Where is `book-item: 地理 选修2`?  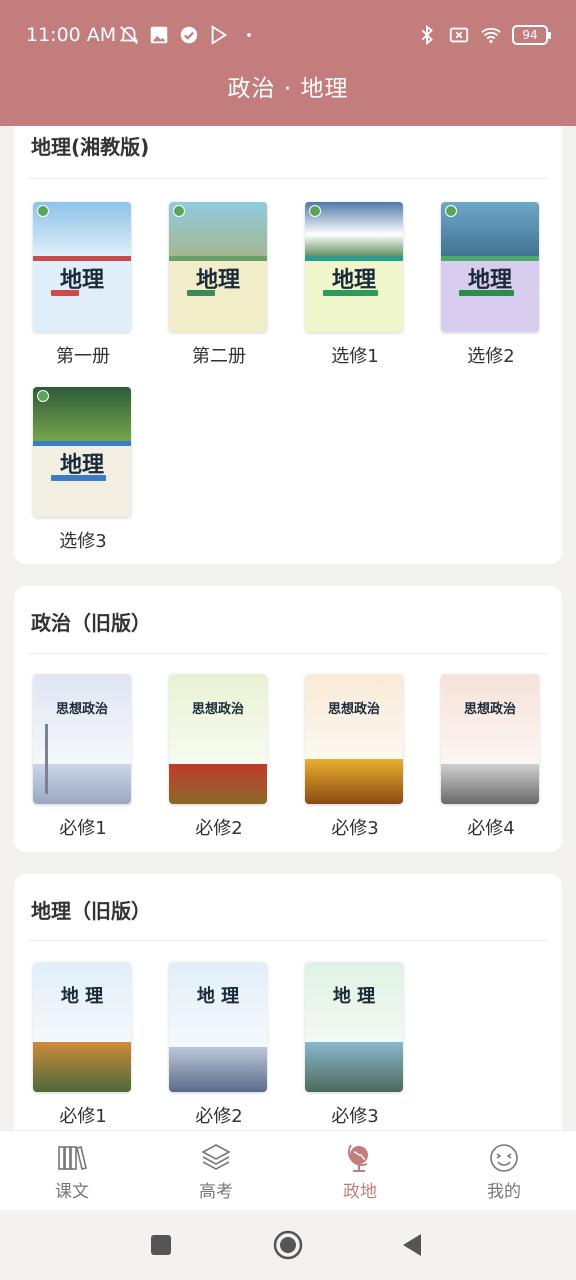 book-item: 地理 选修2 is located at coordinates (491, 285).